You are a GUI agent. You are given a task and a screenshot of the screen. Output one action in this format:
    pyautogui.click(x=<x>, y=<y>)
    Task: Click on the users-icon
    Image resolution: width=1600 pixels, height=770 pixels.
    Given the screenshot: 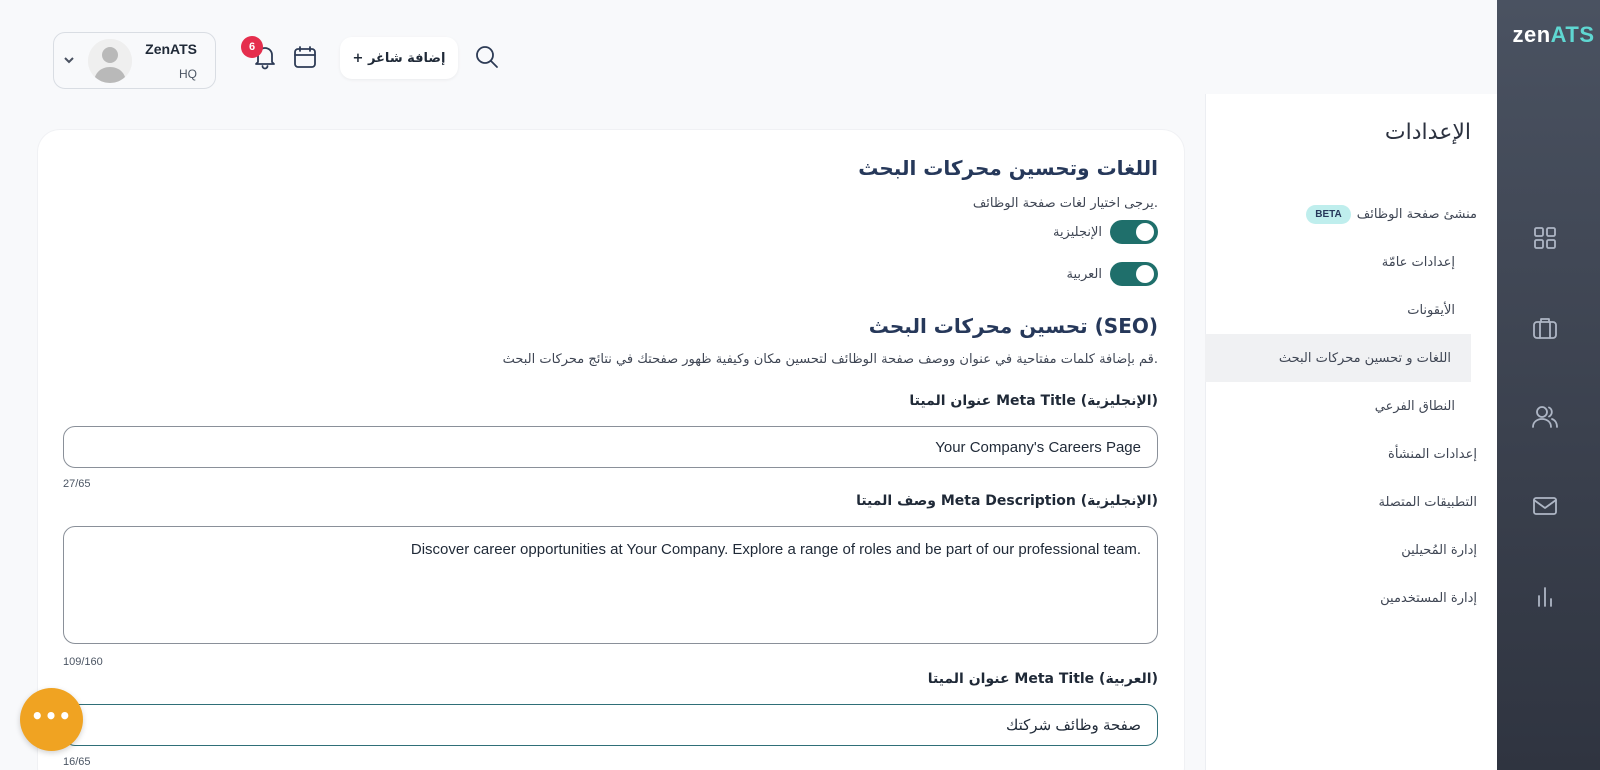 What is the action you would take?
    pyautogui.click(x=1545, y=417)
    